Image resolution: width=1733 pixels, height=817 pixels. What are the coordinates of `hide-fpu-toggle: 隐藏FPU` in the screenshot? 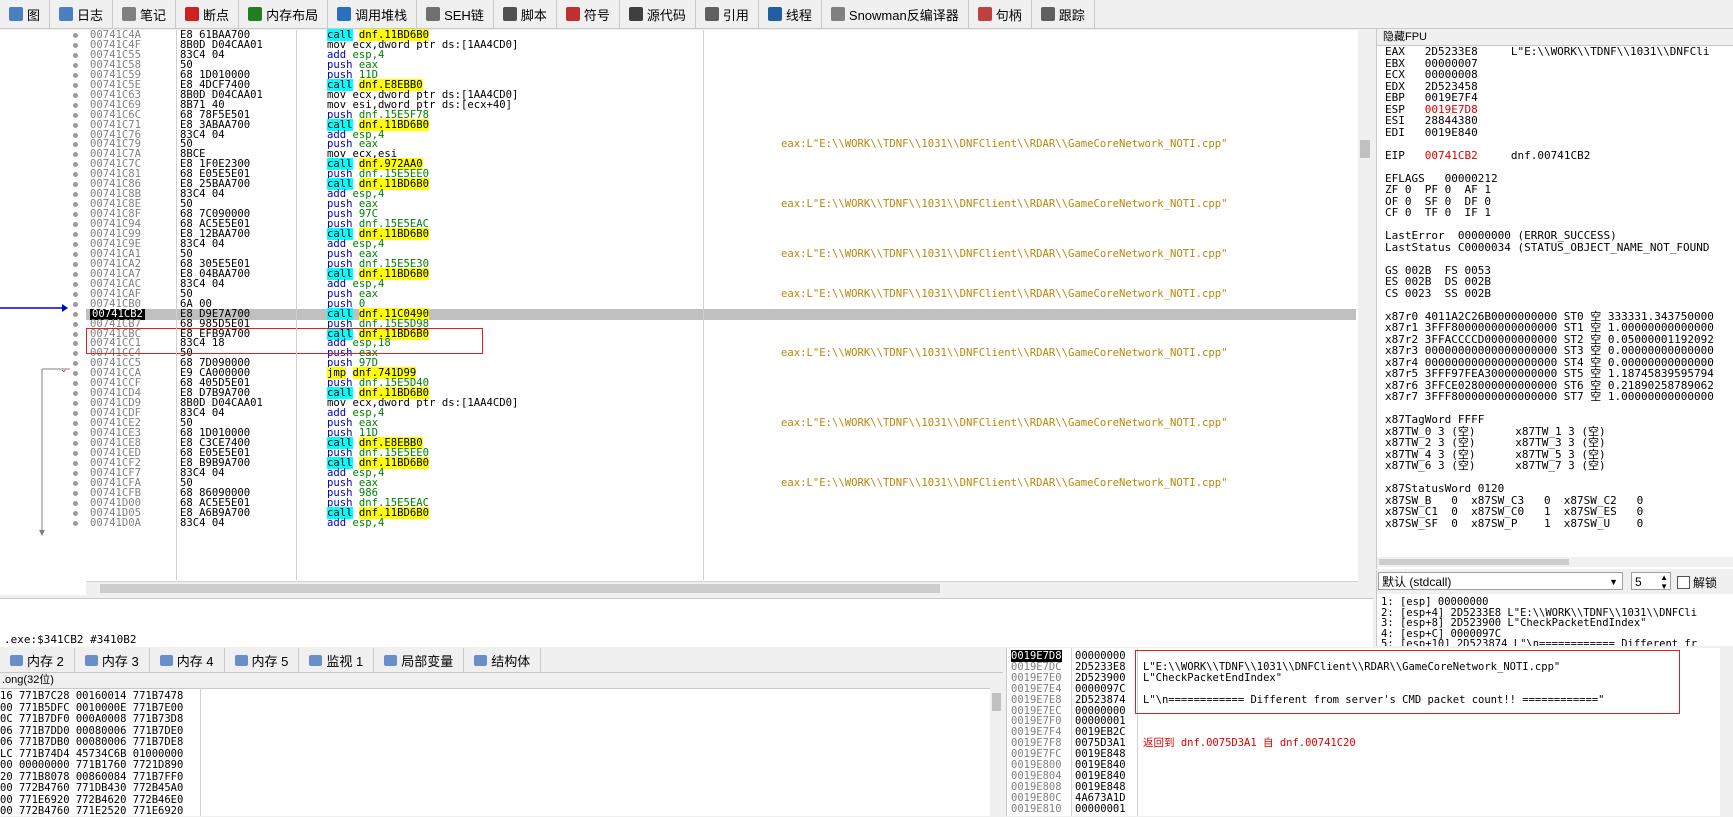 It's located at (1555, 37).